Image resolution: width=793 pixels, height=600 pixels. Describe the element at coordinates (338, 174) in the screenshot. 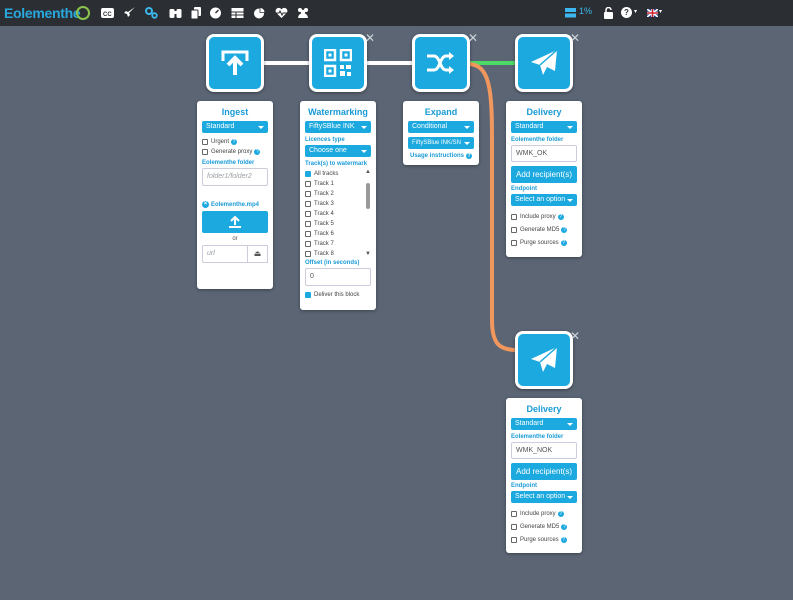

I see `track-checkbox-all: All tracks` at that location.